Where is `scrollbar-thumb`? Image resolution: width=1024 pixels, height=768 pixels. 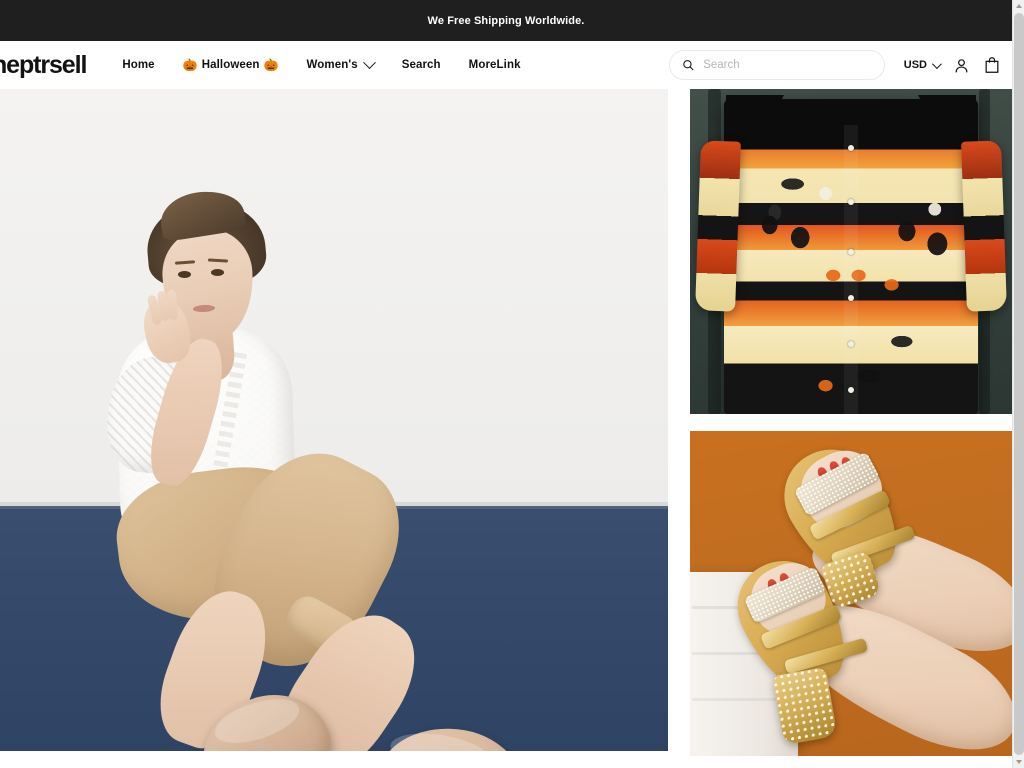
scrollbar-thumb is located at coordinates (1019, 384).